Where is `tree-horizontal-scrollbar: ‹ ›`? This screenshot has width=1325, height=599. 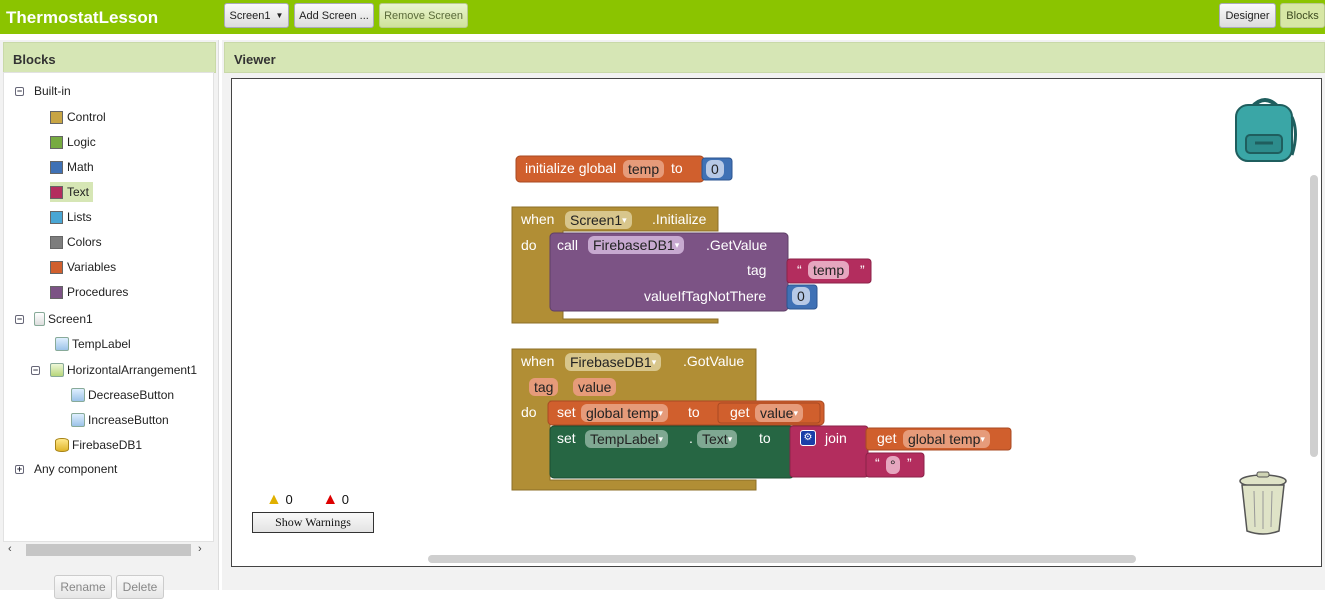 tree-horizontal-scrollbar: ‹ › is located at coordinates (108, 549).